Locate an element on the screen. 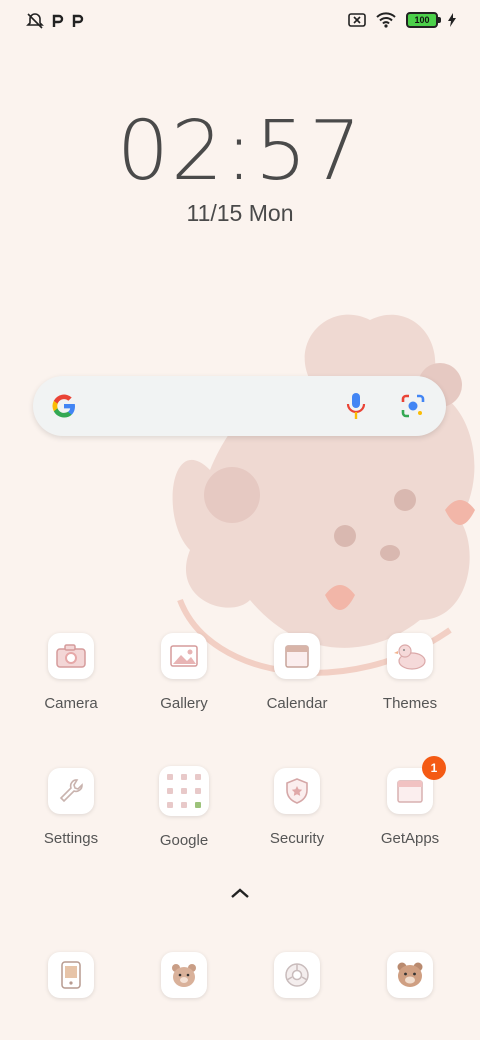  app-themes: Themes is located at coordinates (410, 672).